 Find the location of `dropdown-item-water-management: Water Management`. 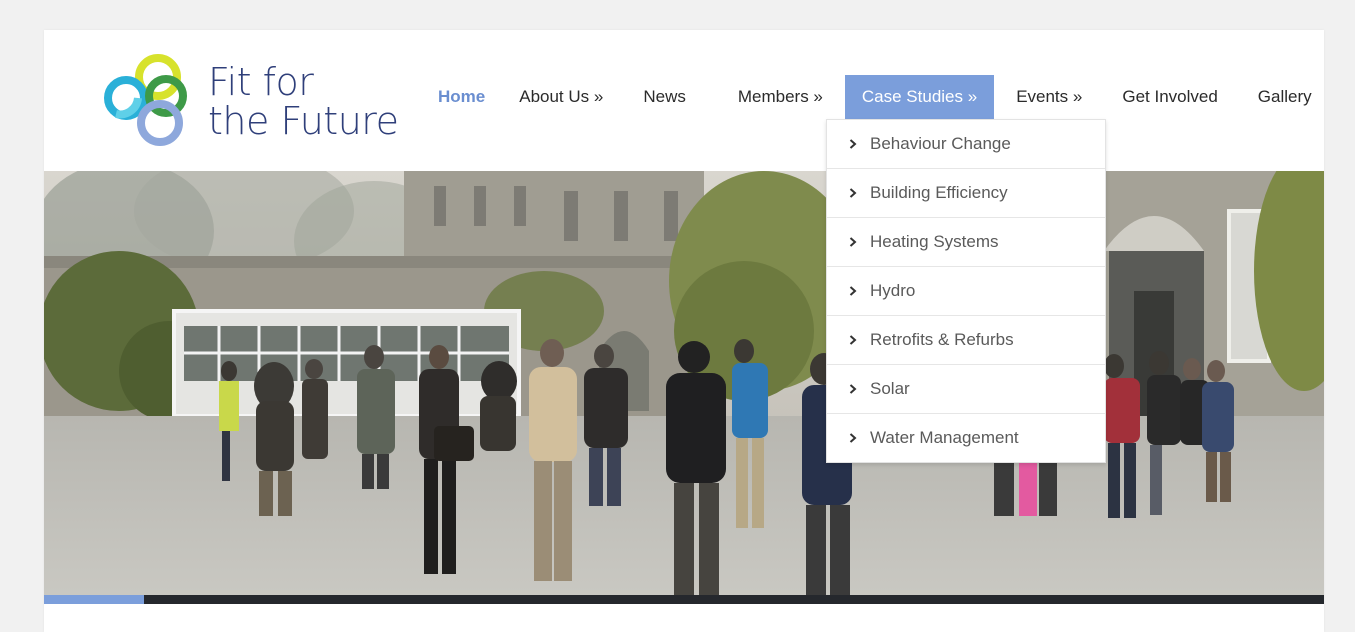

dropdown-item-water-management: Water Management is located at coordinates (966, 438).